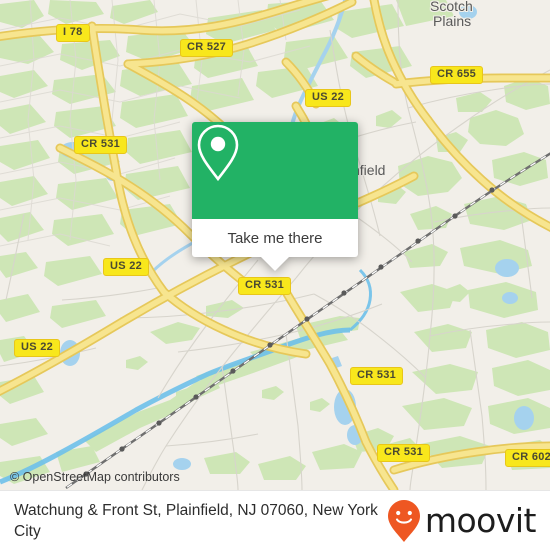 This screenshot has height=550, width=550. Describe the element at coordinates (95, 477) in the screenshot. I see `osm-attribution: © OpenStreetMap contributors` at that location.